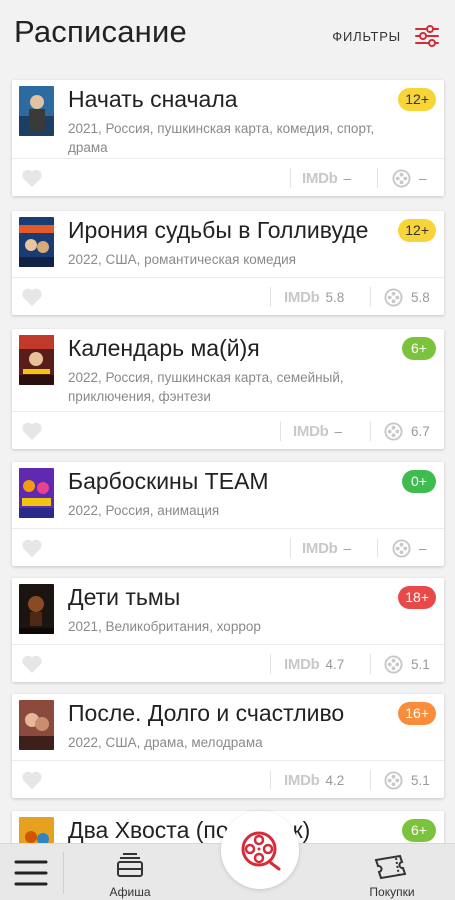  I want to click on movie-title: После. Долго и счастливо, so click(206, 713).